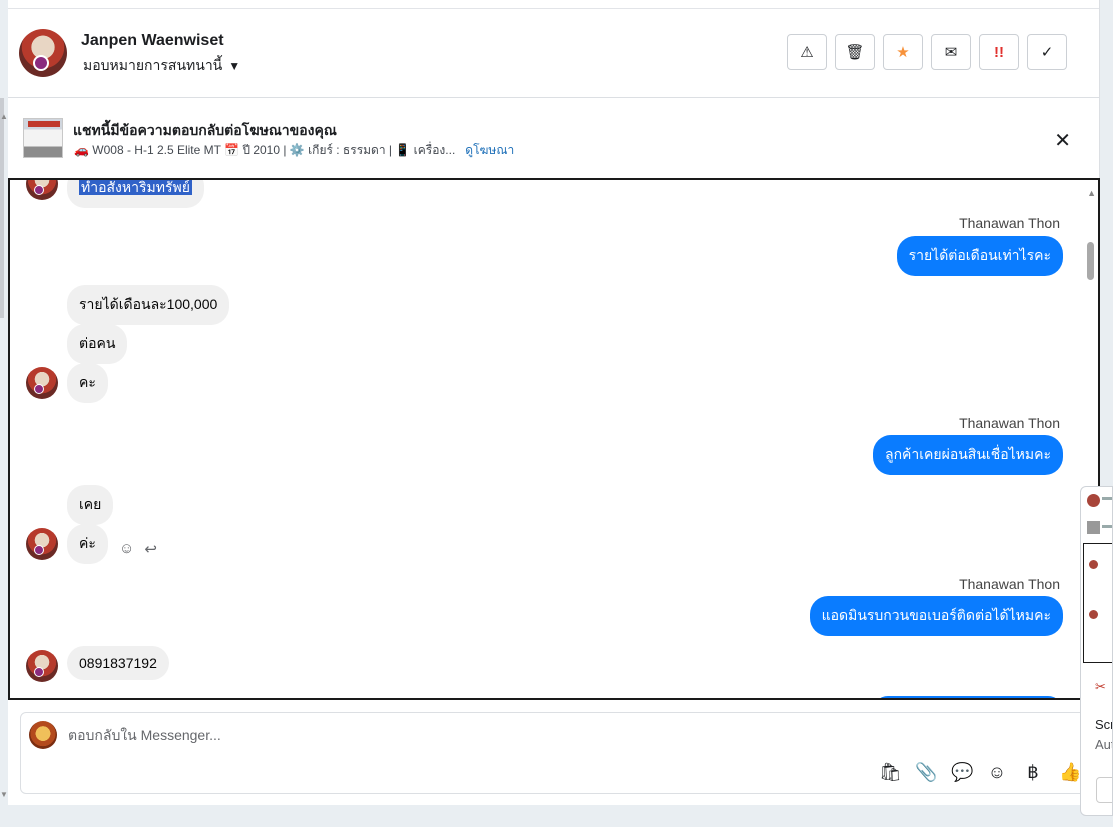  What do you see at coordinates (553, 4) in the screenshot?
I see `top-divider` at bounding box center [553, 4].